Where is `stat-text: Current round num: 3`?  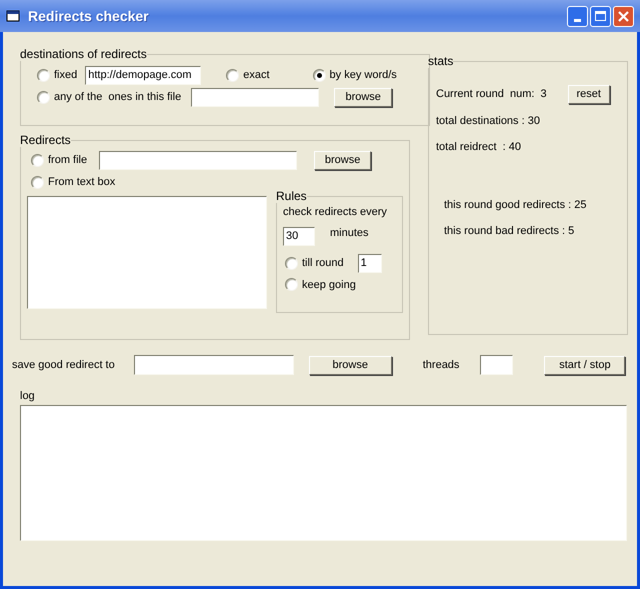 stat-text: Current round num: 3 is located at coordinates (491, 94).